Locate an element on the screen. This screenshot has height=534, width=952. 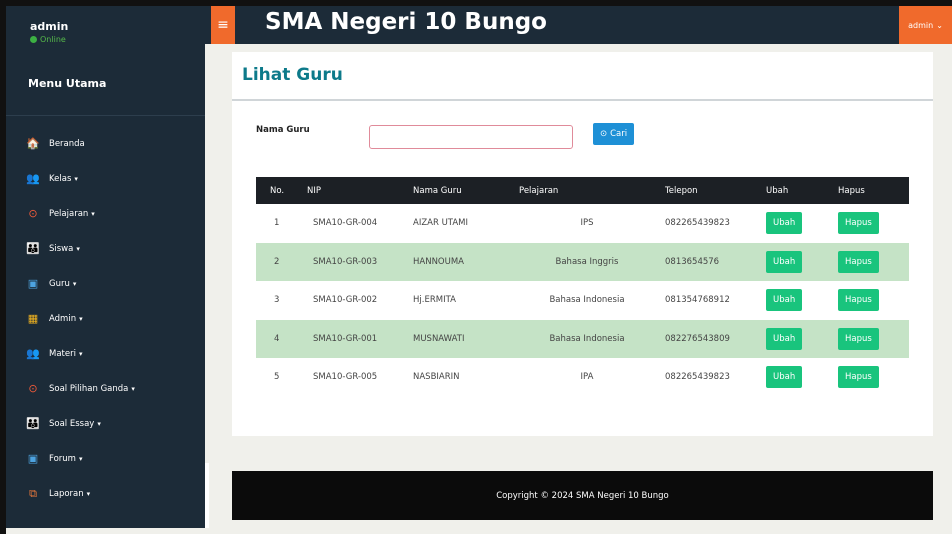
copyright-text: Copyright © 2024 SMA Negeri 10 Bungo is located at coordinates (582, 495).